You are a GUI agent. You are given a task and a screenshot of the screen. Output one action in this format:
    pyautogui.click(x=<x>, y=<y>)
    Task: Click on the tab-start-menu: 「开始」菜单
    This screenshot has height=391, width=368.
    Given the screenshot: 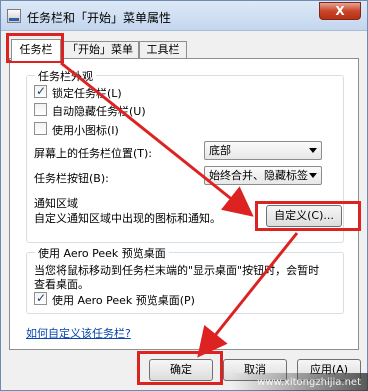 What is the action you would take?
    pyautogui.click(x=100, y=50)
    